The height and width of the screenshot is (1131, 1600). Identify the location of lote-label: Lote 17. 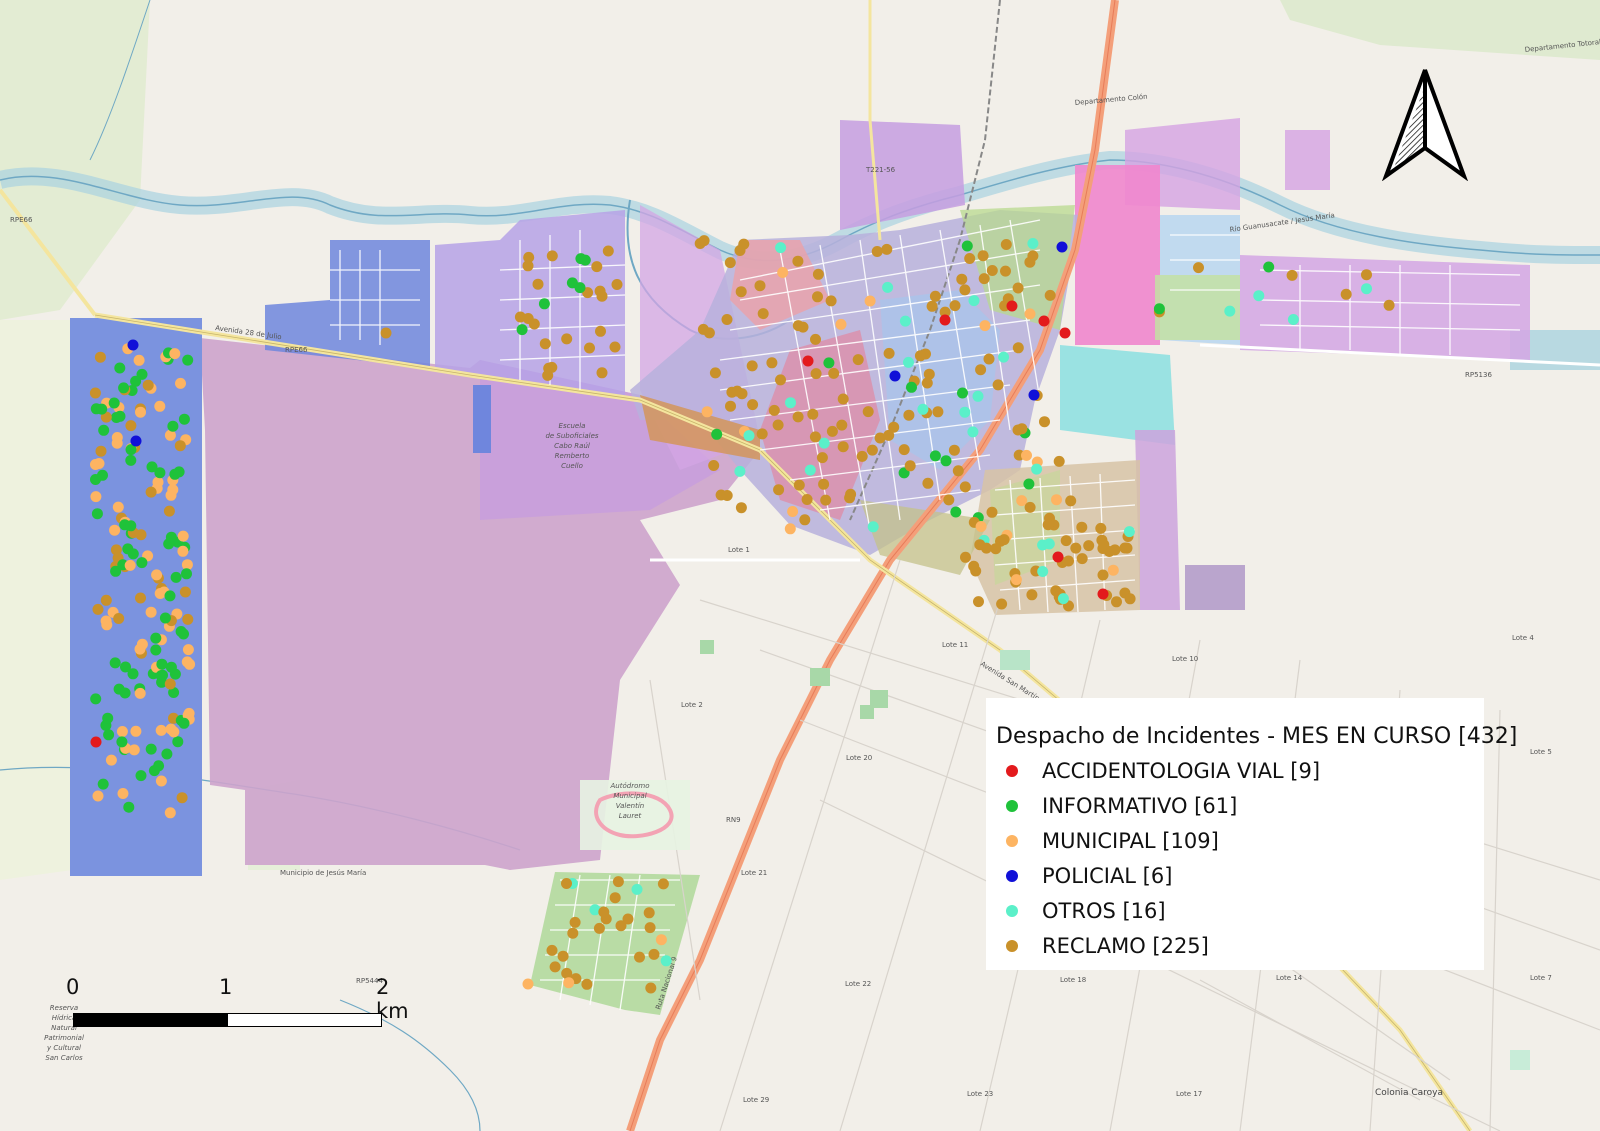
(1189, 1094).